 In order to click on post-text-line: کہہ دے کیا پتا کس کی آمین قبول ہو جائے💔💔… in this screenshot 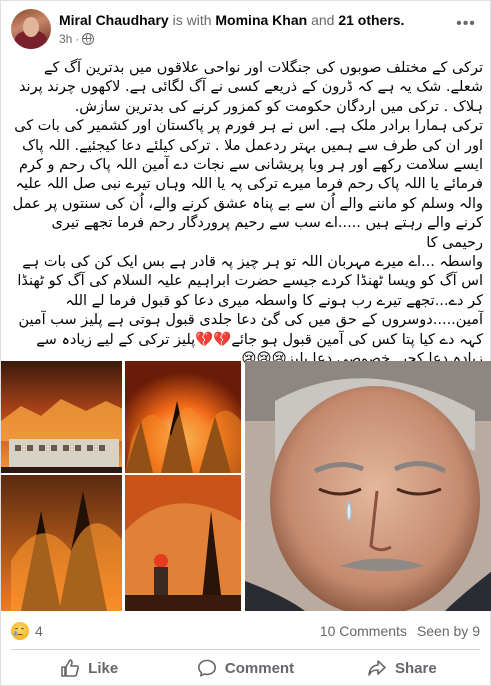, I will do `click(259, 339)`.